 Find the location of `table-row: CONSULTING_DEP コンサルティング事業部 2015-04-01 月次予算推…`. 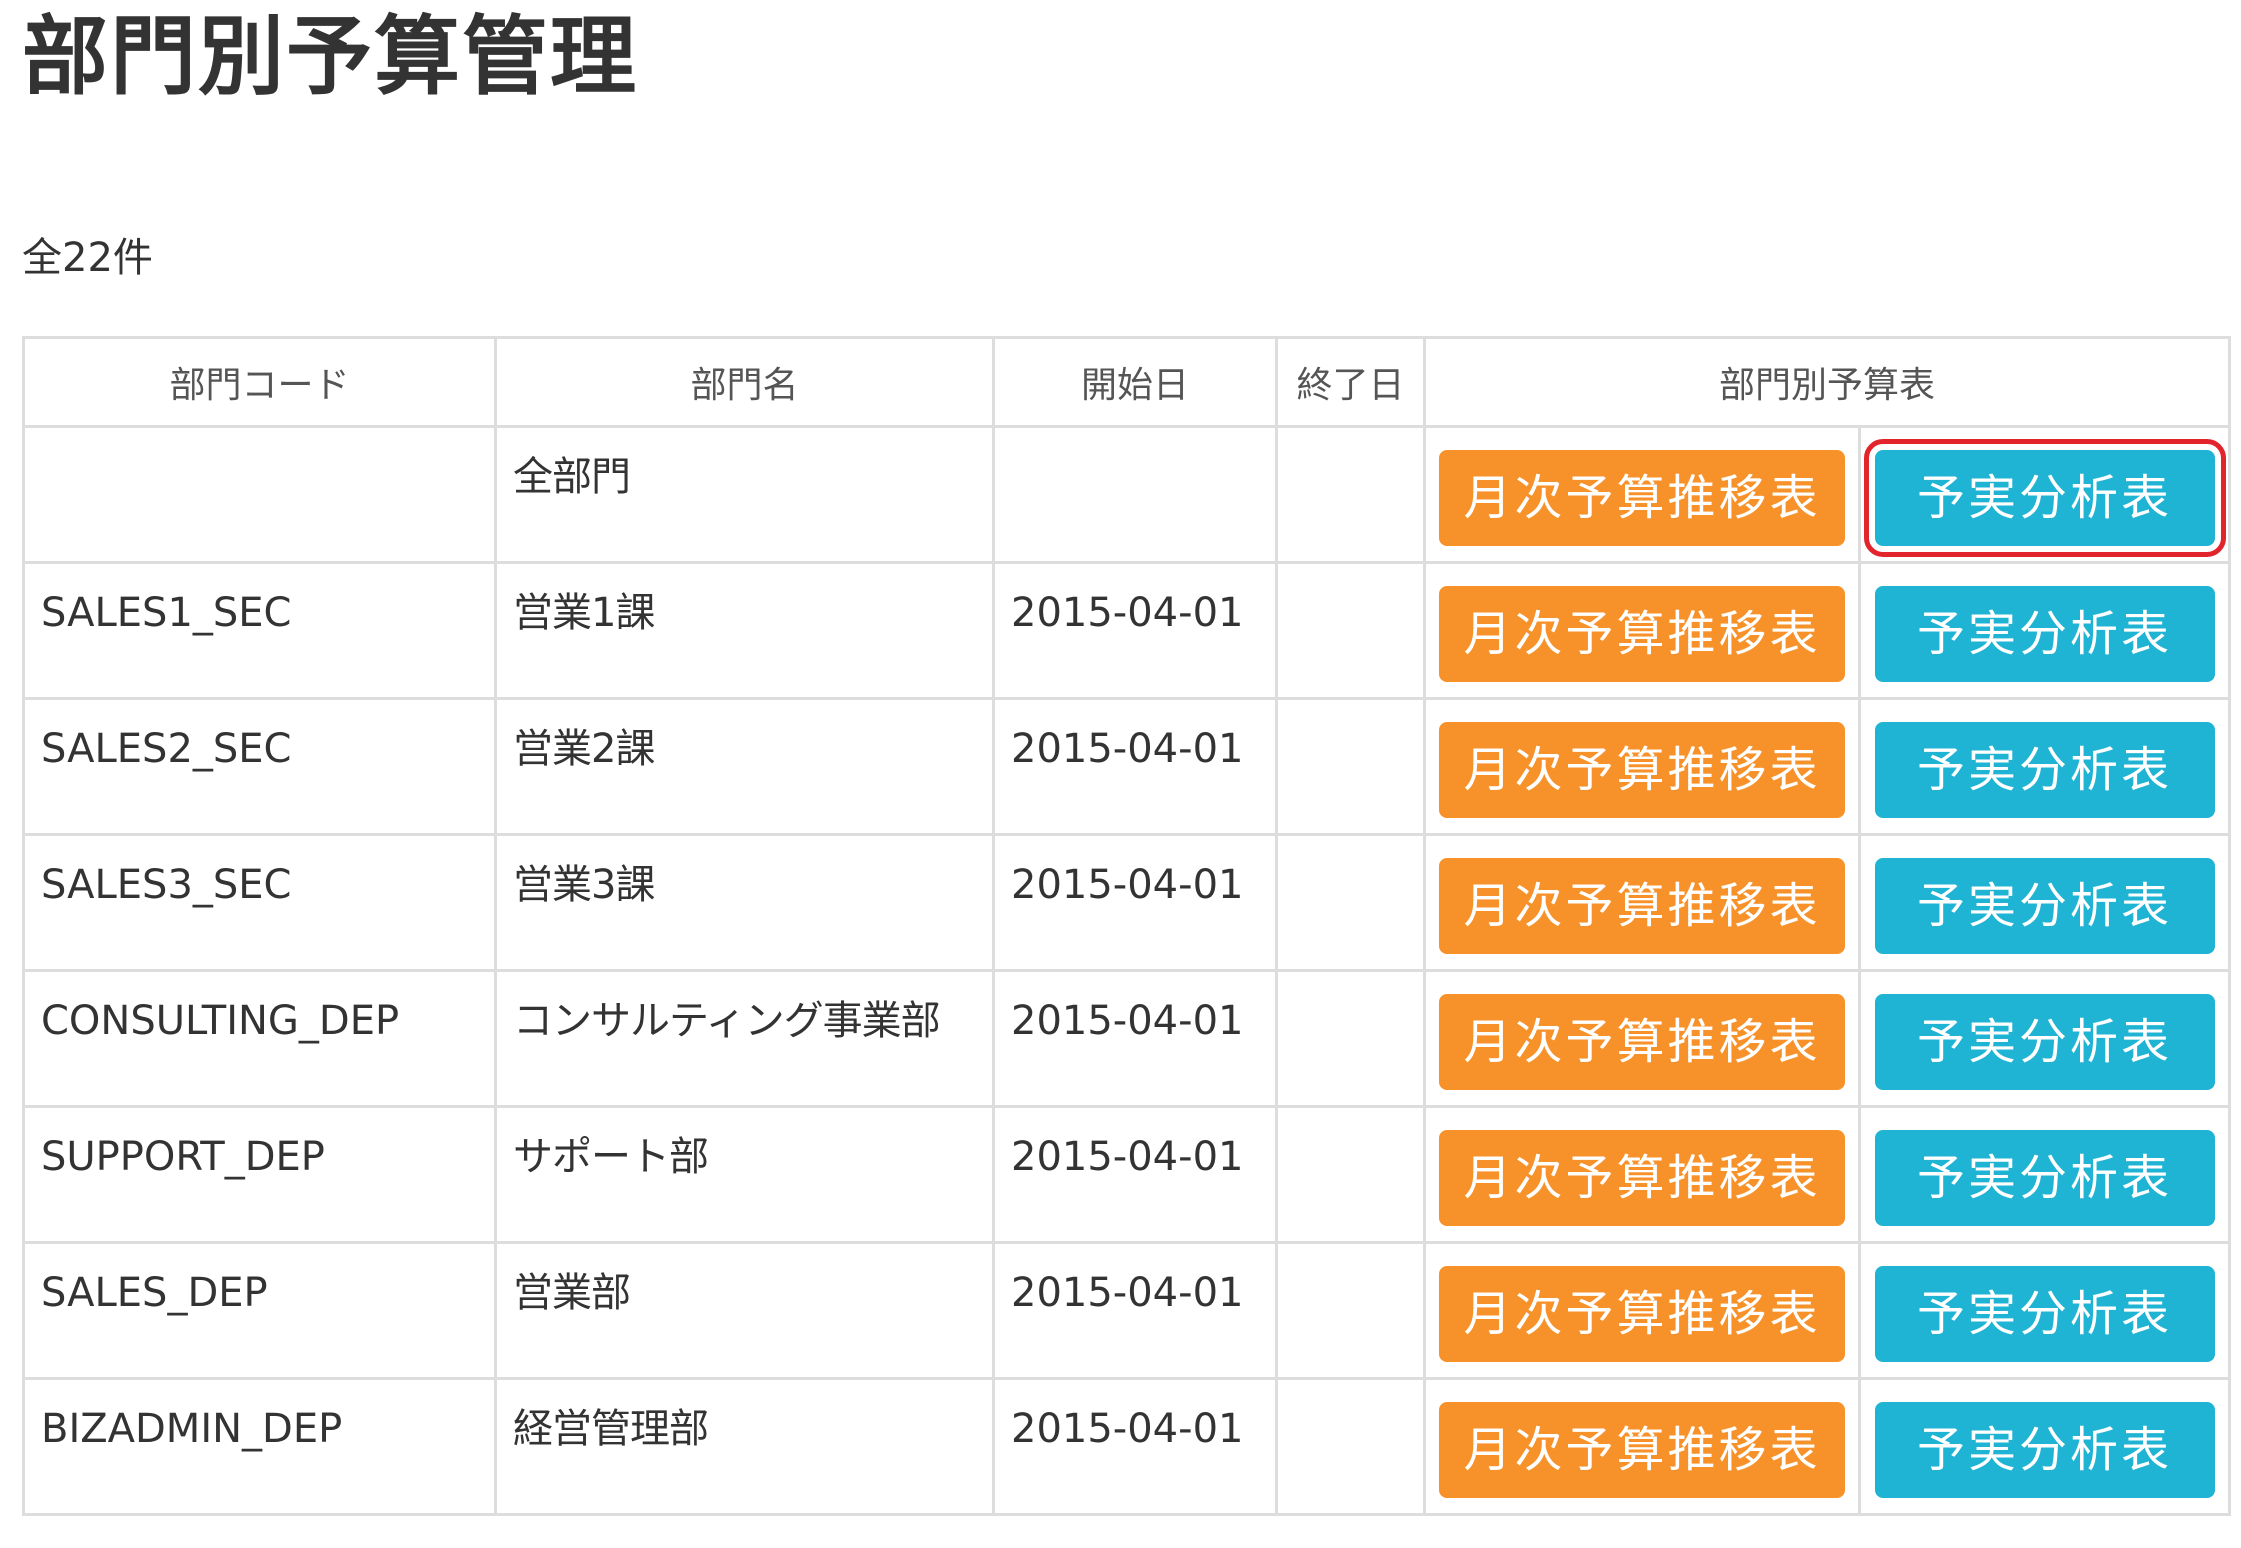

table-row: CONSULTING_DEP コンサルティング事業部 2015-04-01 月次予算推… is located at coordinates (1127, 1038).